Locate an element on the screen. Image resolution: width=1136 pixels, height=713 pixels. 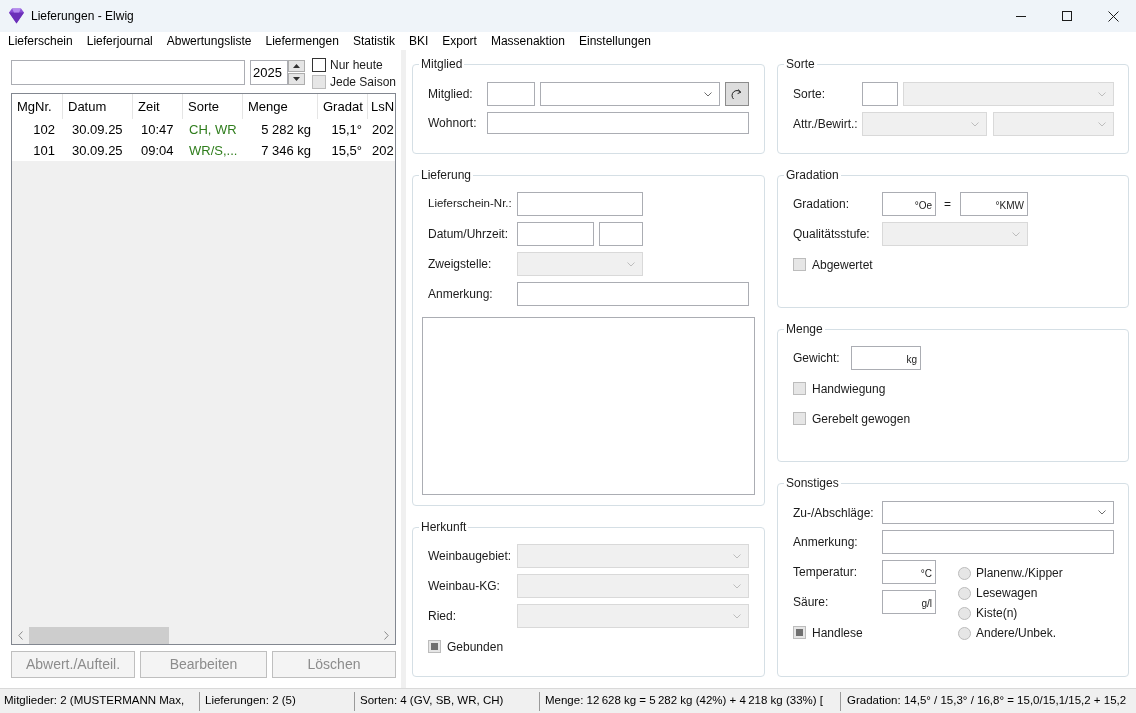
table-row: 101 30.09.25 09:04 WR/S,... 7 346 kg 15,5° 202 is located at coordinates (203, 150).